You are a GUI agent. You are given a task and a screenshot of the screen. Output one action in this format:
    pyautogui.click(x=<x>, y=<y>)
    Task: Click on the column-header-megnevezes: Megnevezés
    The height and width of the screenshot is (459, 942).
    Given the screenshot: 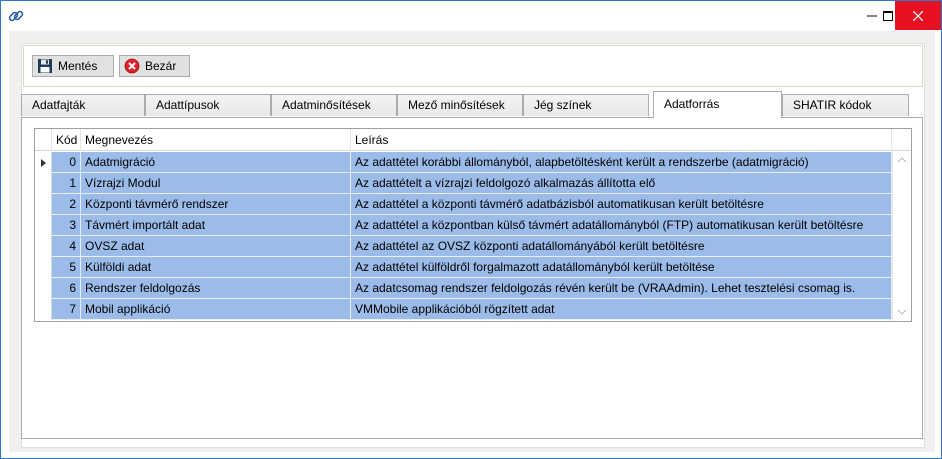 What is the action you would take?
    pyautogui.click(x=216, y=140)
    